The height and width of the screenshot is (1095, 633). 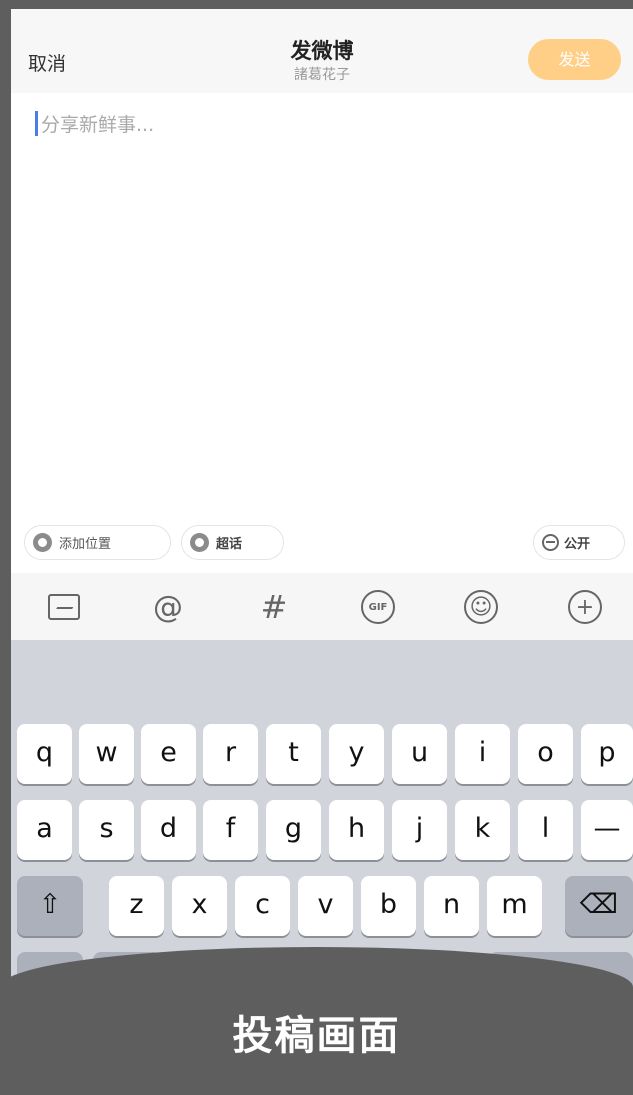 What do you see at coordinates (545, 830) in the screenshot?
I see `key-l: l` at bounding box center [545, 830].